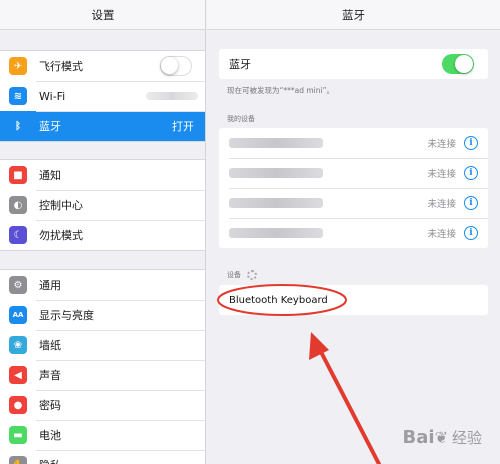 The height and width of the screenshot is (464, 500). I want to click on display-brightness-icon: AA, so click(18, 315).